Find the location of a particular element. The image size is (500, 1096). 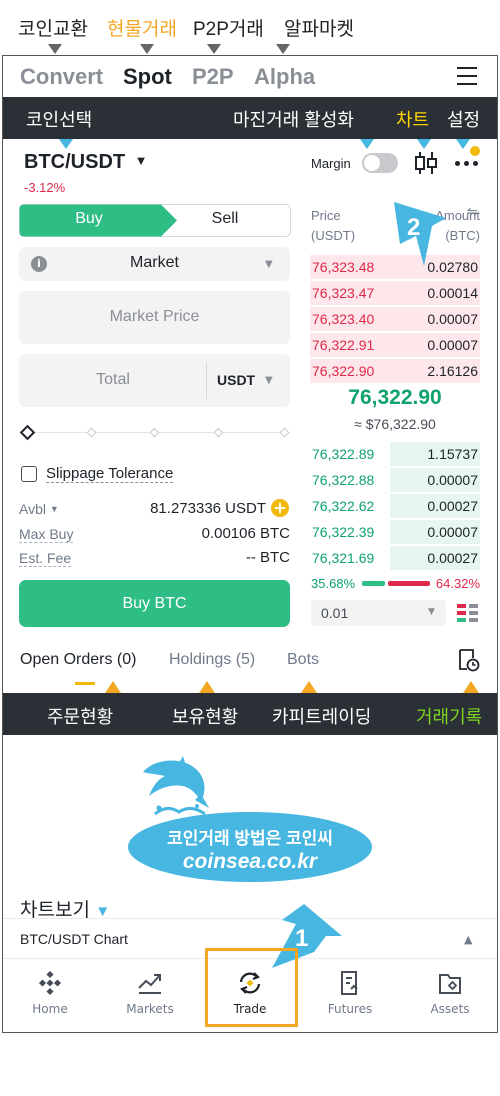

tab-bots: Bots is located at coordinates (303, 660).